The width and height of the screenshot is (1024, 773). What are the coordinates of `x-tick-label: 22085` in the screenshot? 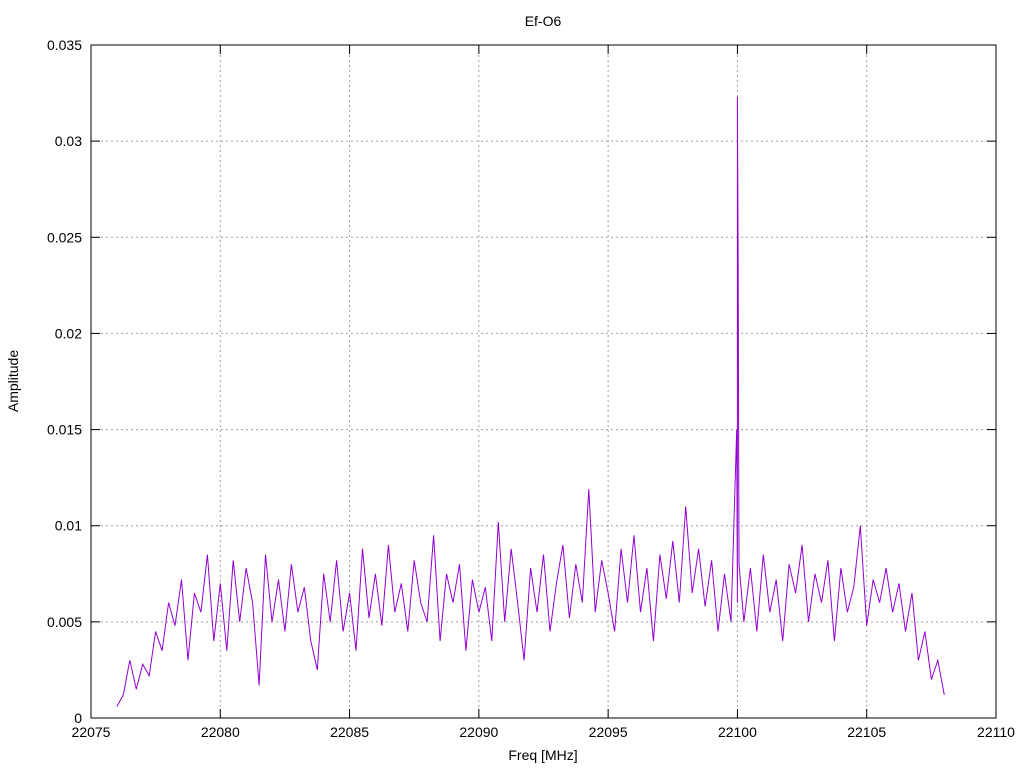 It's located at (349, 732).